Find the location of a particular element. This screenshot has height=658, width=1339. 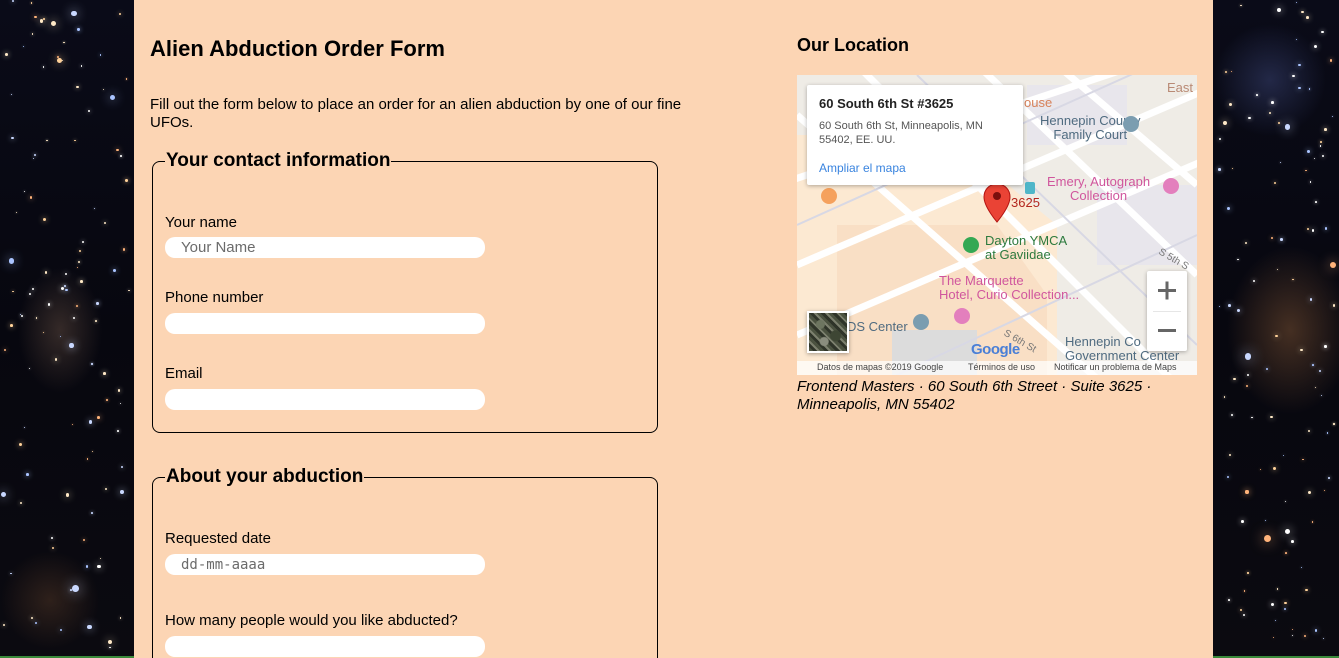

place-dayton: Dayton YMCA at Gaviidae is located at coordinates (1026, 247).